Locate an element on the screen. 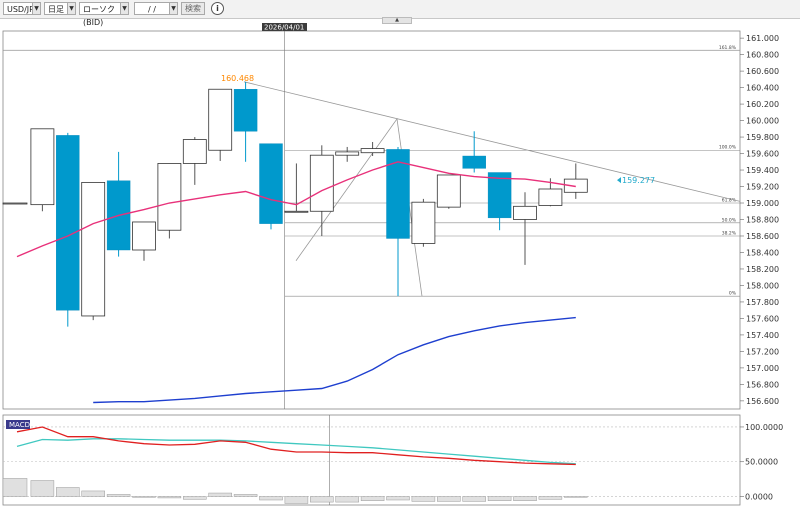 This screenshot has width=800, height=511. price-axis-label: 156.600 is located at coordinates (762, 401).